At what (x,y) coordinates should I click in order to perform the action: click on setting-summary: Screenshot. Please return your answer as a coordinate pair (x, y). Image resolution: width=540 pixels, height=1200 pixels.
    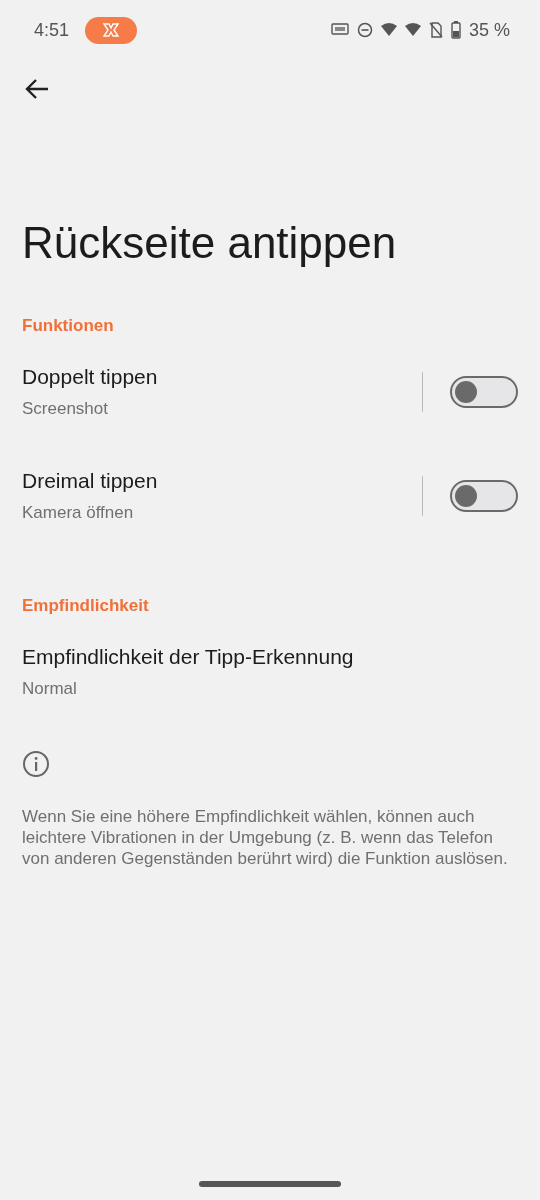
    Looking at the image, I should click on (65, 409).